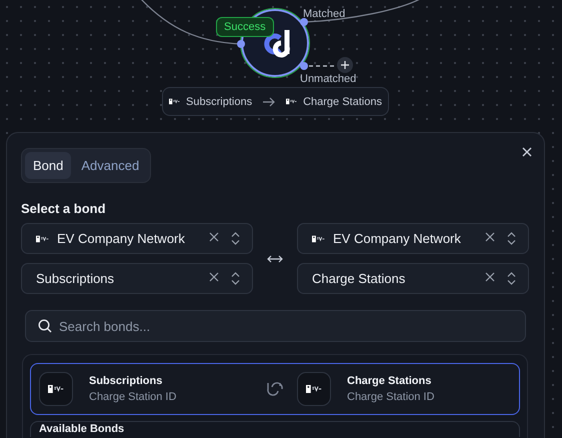 Image resolution: width=562 pixels, height=438 pixels. I want to click on select-field: Charge Stations, so click(413, 278).